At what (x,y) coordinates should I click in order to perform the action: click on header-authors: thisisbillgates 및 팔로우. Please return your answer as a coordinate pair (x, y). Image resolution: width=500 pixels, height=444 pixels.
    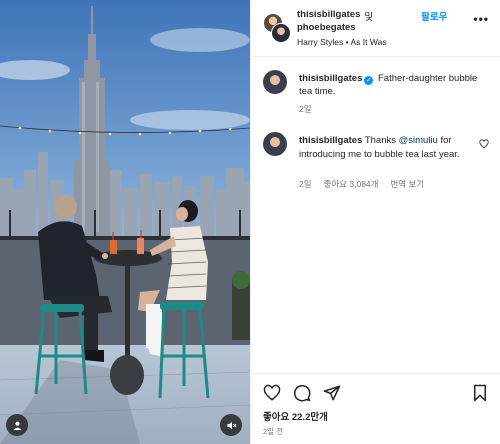
    Looking at the image, I should click on (372, 16).